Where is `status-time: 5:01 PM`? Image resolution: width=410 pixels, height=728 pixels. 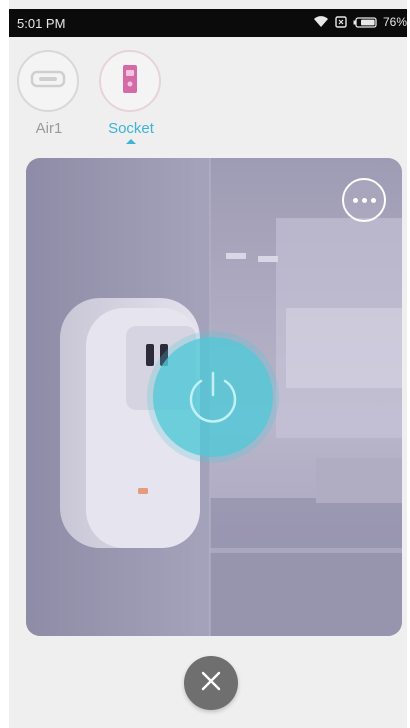
status-time: 5:01 PM is located at coordinates (41, 23).